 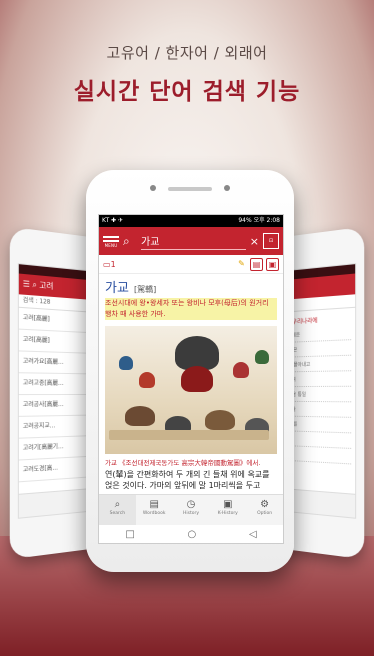 What do you see at coordinates (241, 263) in the screenshot?
I see `highlight-pen-icon: ✎` at bounding box center [241, 263].